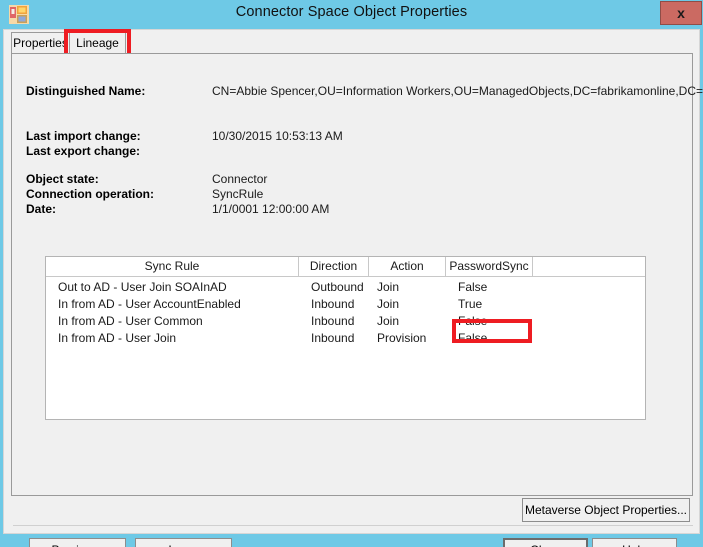 The width and height of the screenshot is (703, 547). What do you see at coordinates (470, 304) in the screenshot?
I see `cell-password-sync: True` at bounding box center [470, 304].